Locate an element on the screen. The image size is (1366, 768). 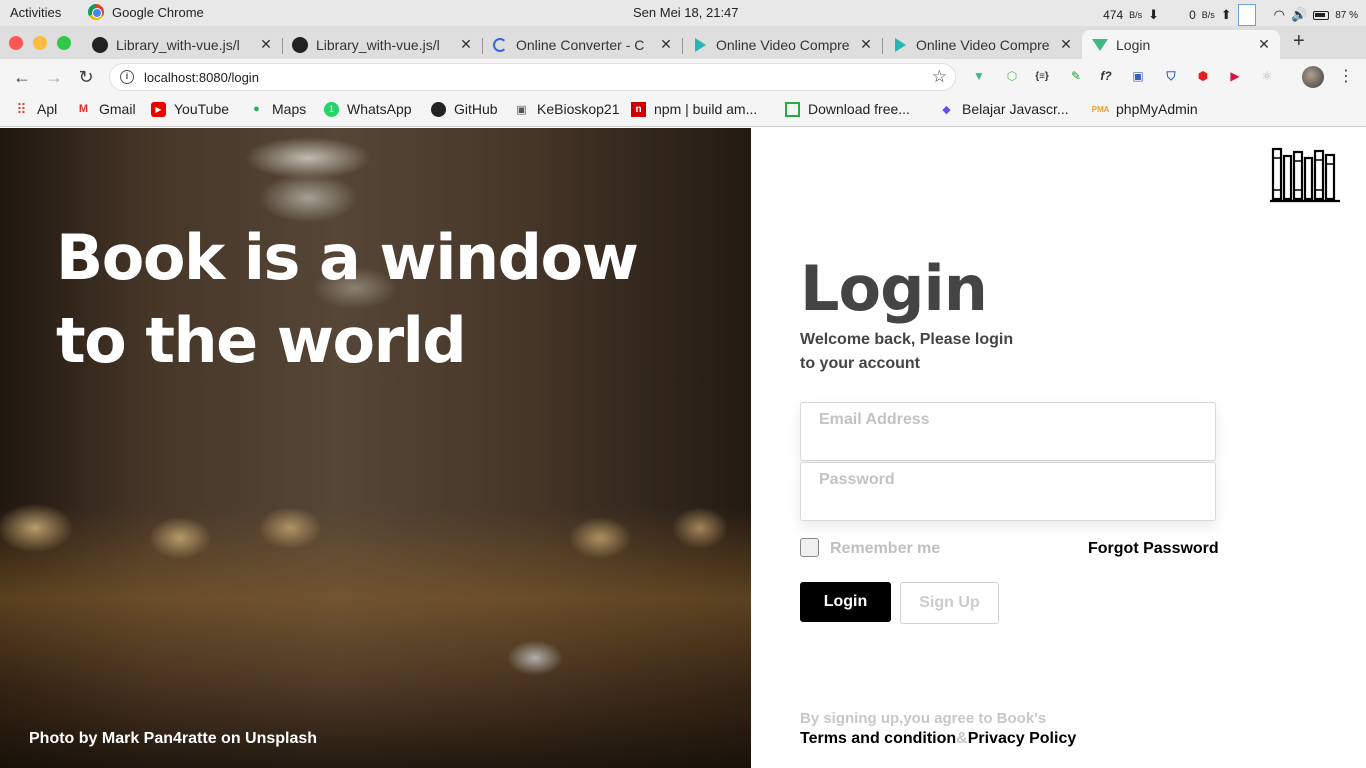
profile-avatar is located at coordinates (1313, 77).